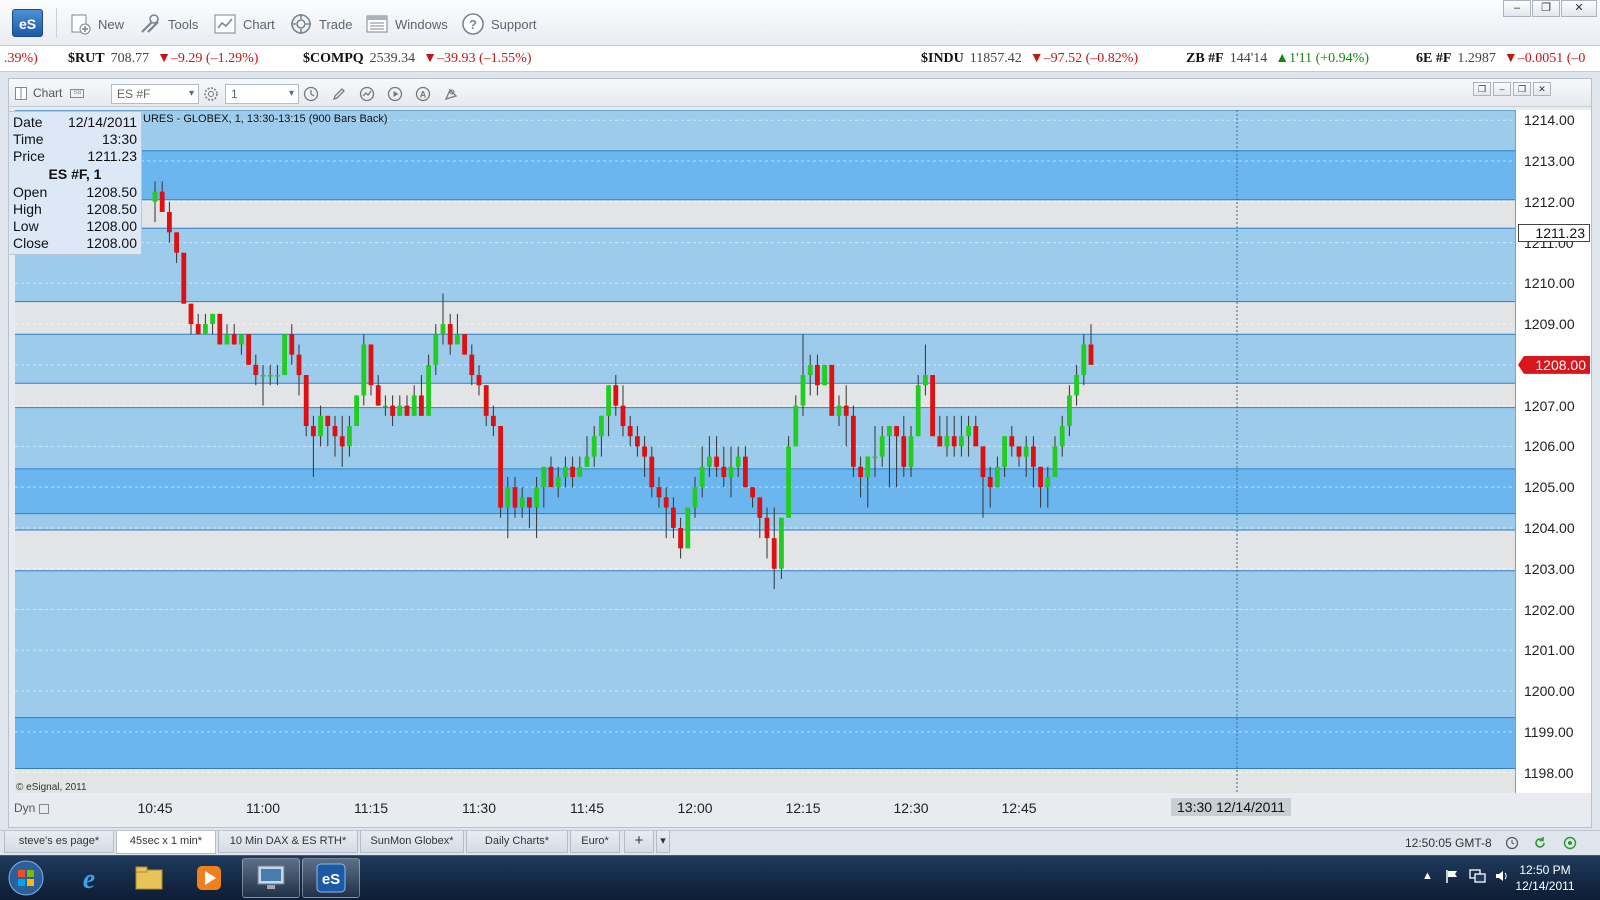 Image resolution: width=1600 pixels, height=900 pixels. I want to click on info-value: 1208.50, so click(111, 209).